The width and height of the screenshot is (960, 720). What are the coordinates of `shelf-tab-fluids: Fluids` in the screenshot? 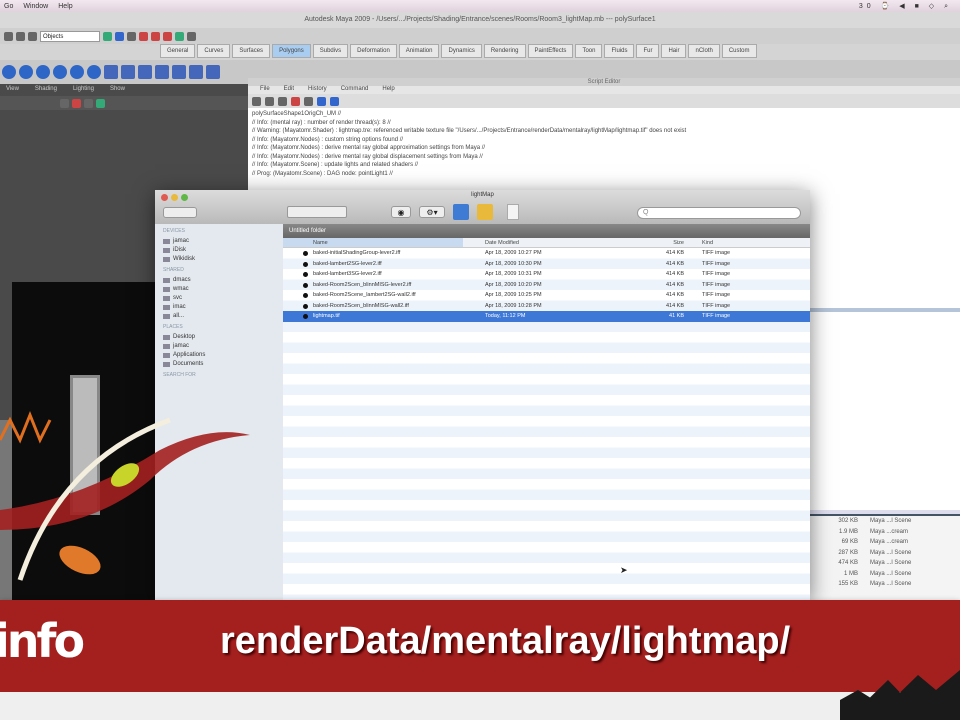 It's located at (619, 51).